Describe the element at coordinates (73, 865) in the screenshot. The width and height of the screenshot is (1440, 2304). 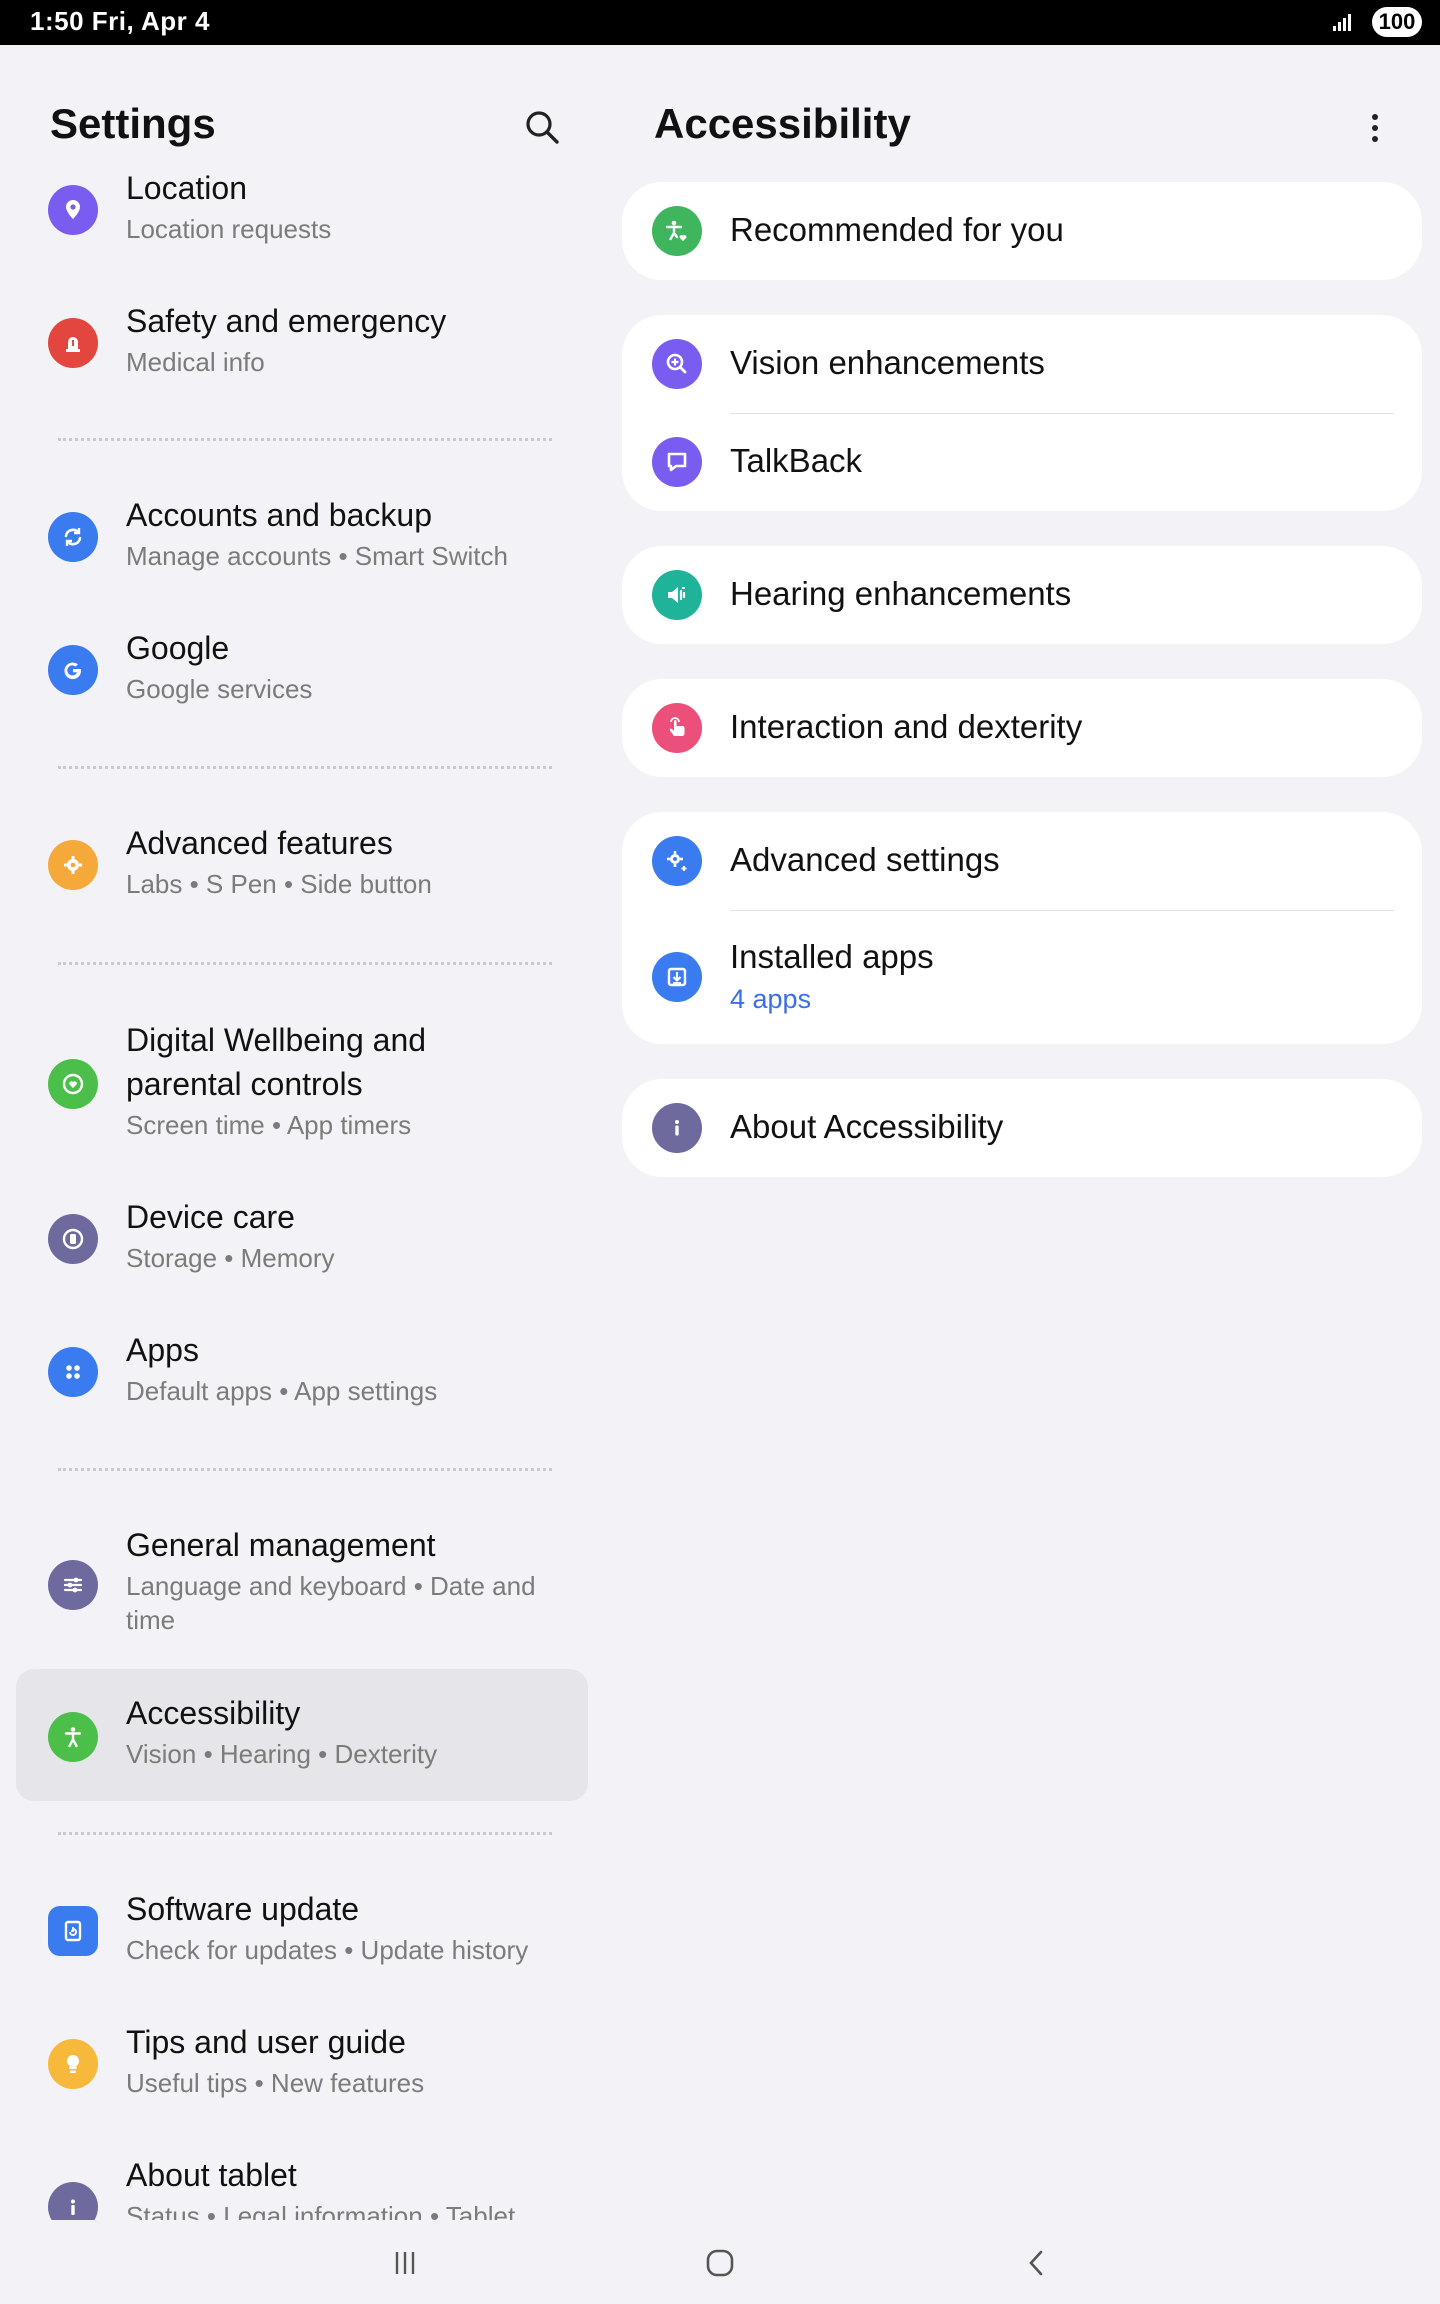
I see `puzzle-gear-icon` at that location.